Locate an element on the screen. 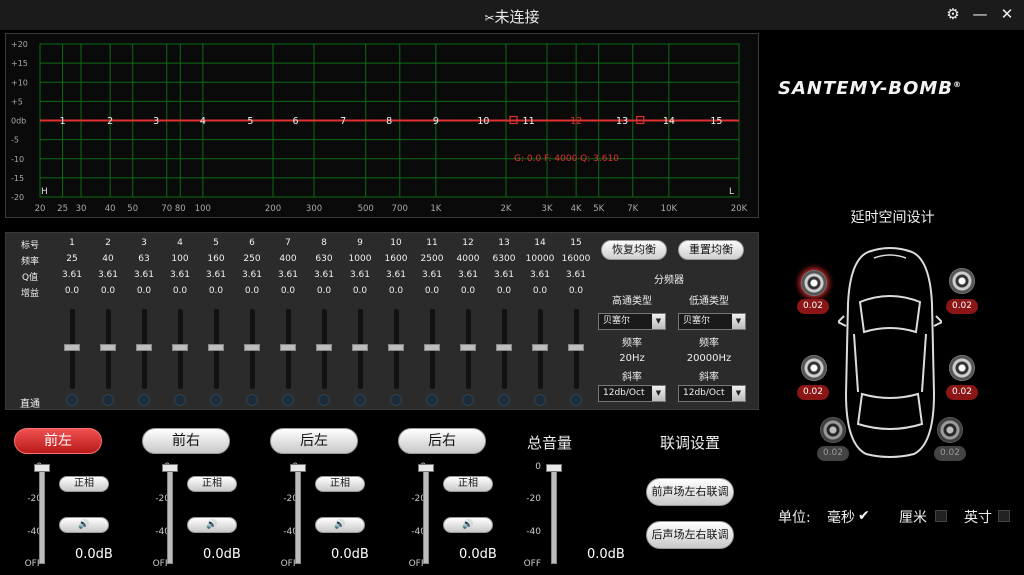 This screenshot has width=1024, height=575. restore-eq-button: 恢复均衡 is located at coordinates (634, 250).